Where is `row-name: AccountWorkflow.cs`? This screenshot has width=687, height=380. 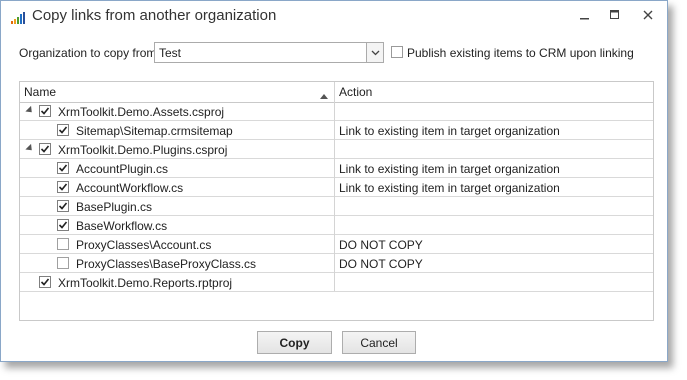
row-name: AccountWorkflow.cs is located at coordinates (130, 188).